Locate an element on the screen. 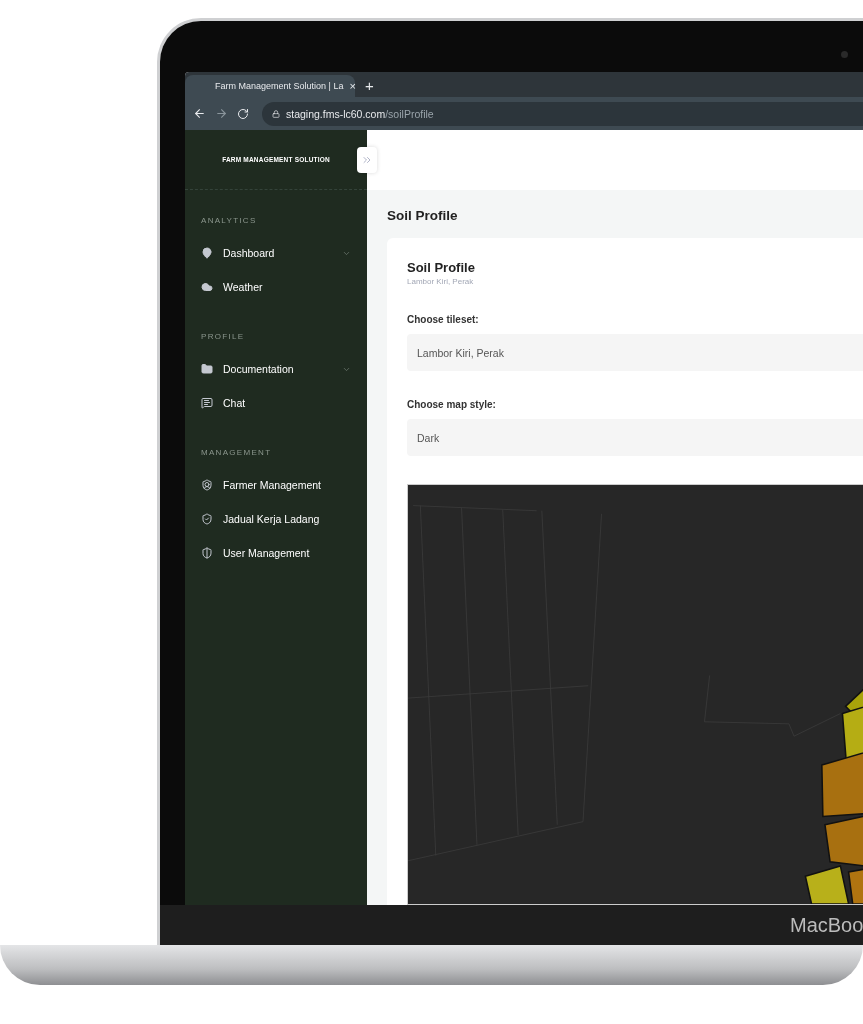 This screenshot has height=1024, width=863. back-icon is located at coordinates (199, 113).